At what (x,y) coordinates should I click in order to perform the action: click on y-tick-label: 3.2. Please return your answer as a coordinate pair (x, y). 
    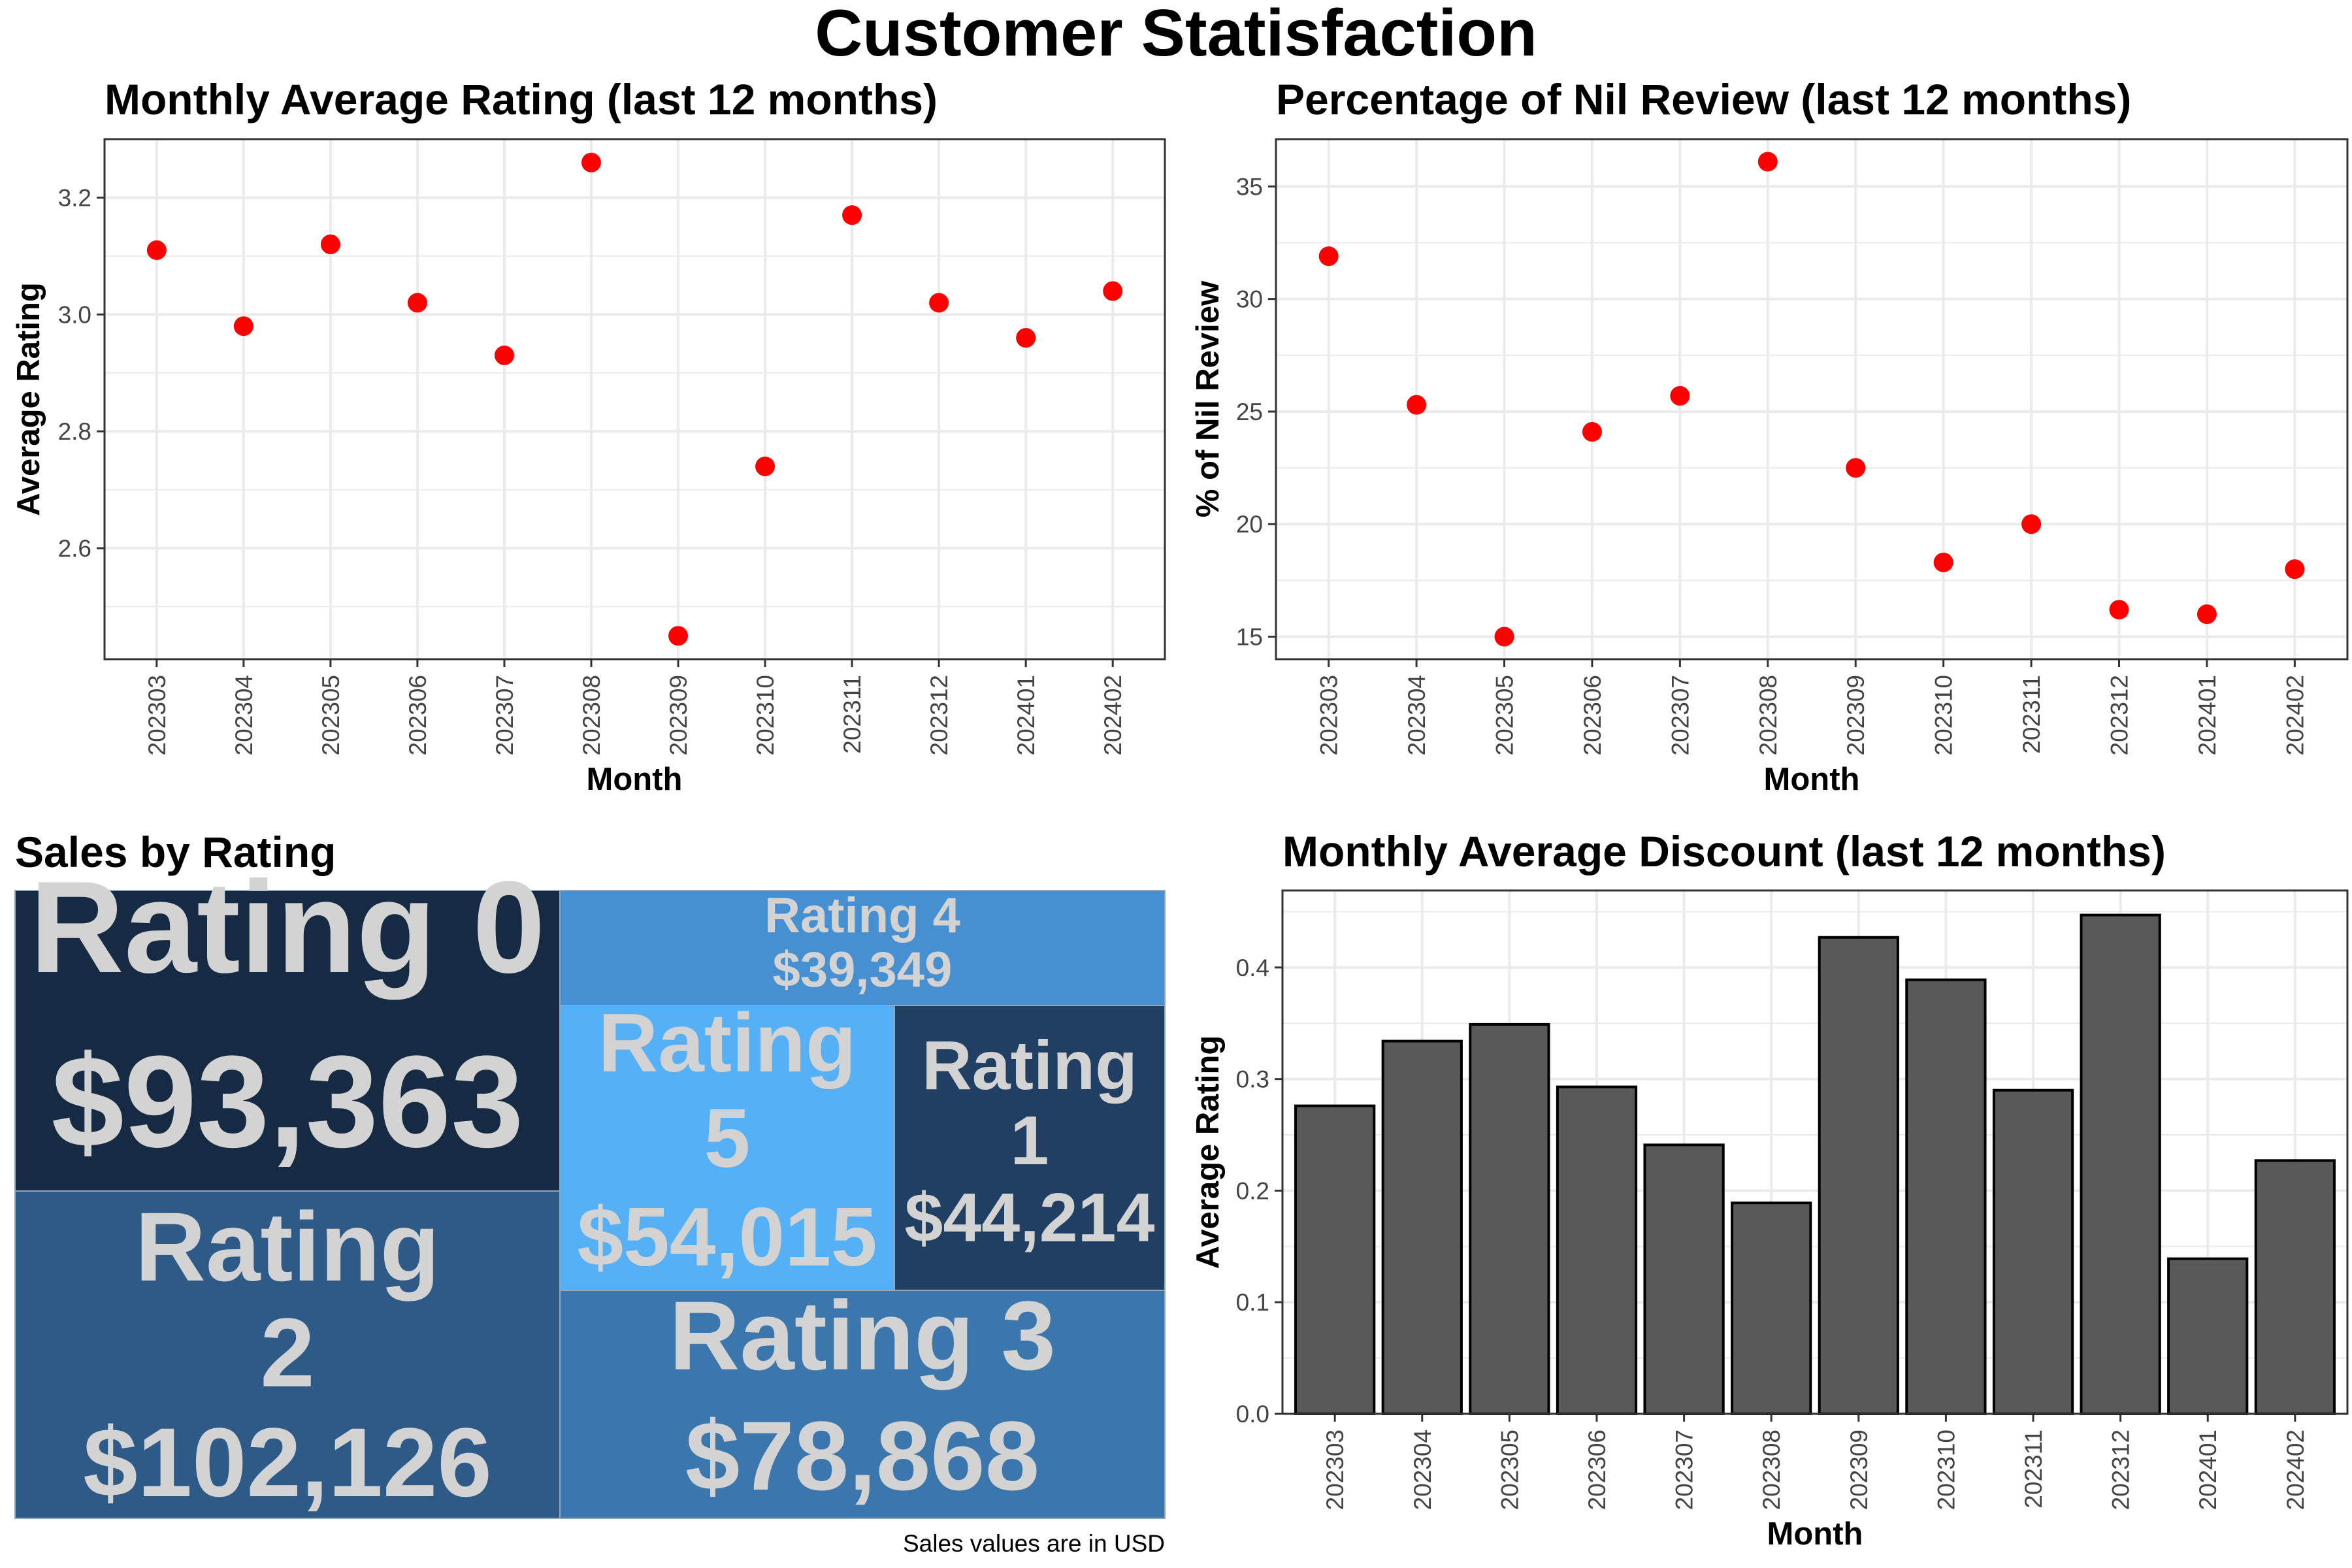
    Looking at the image, I should click on (74, 197).